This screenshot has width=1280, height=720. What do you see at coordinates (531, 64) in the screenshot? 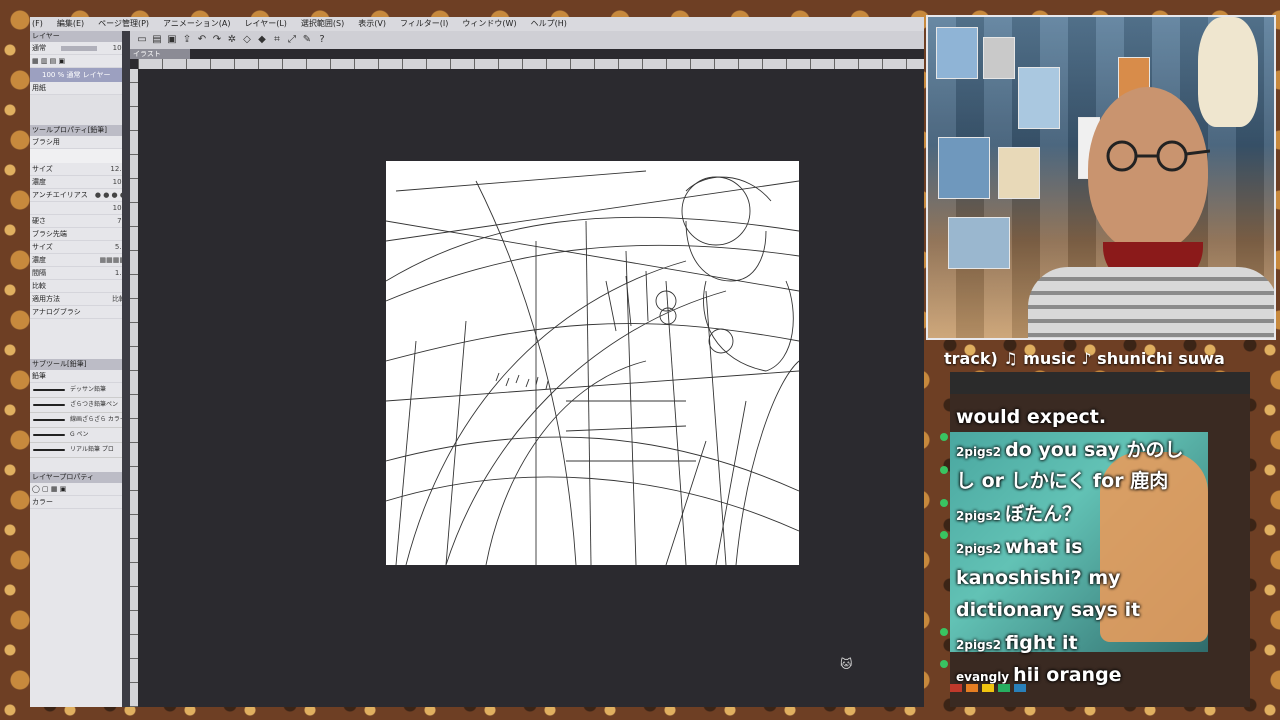
I see `horizontal-ruler` at bounding box center [531, 64].